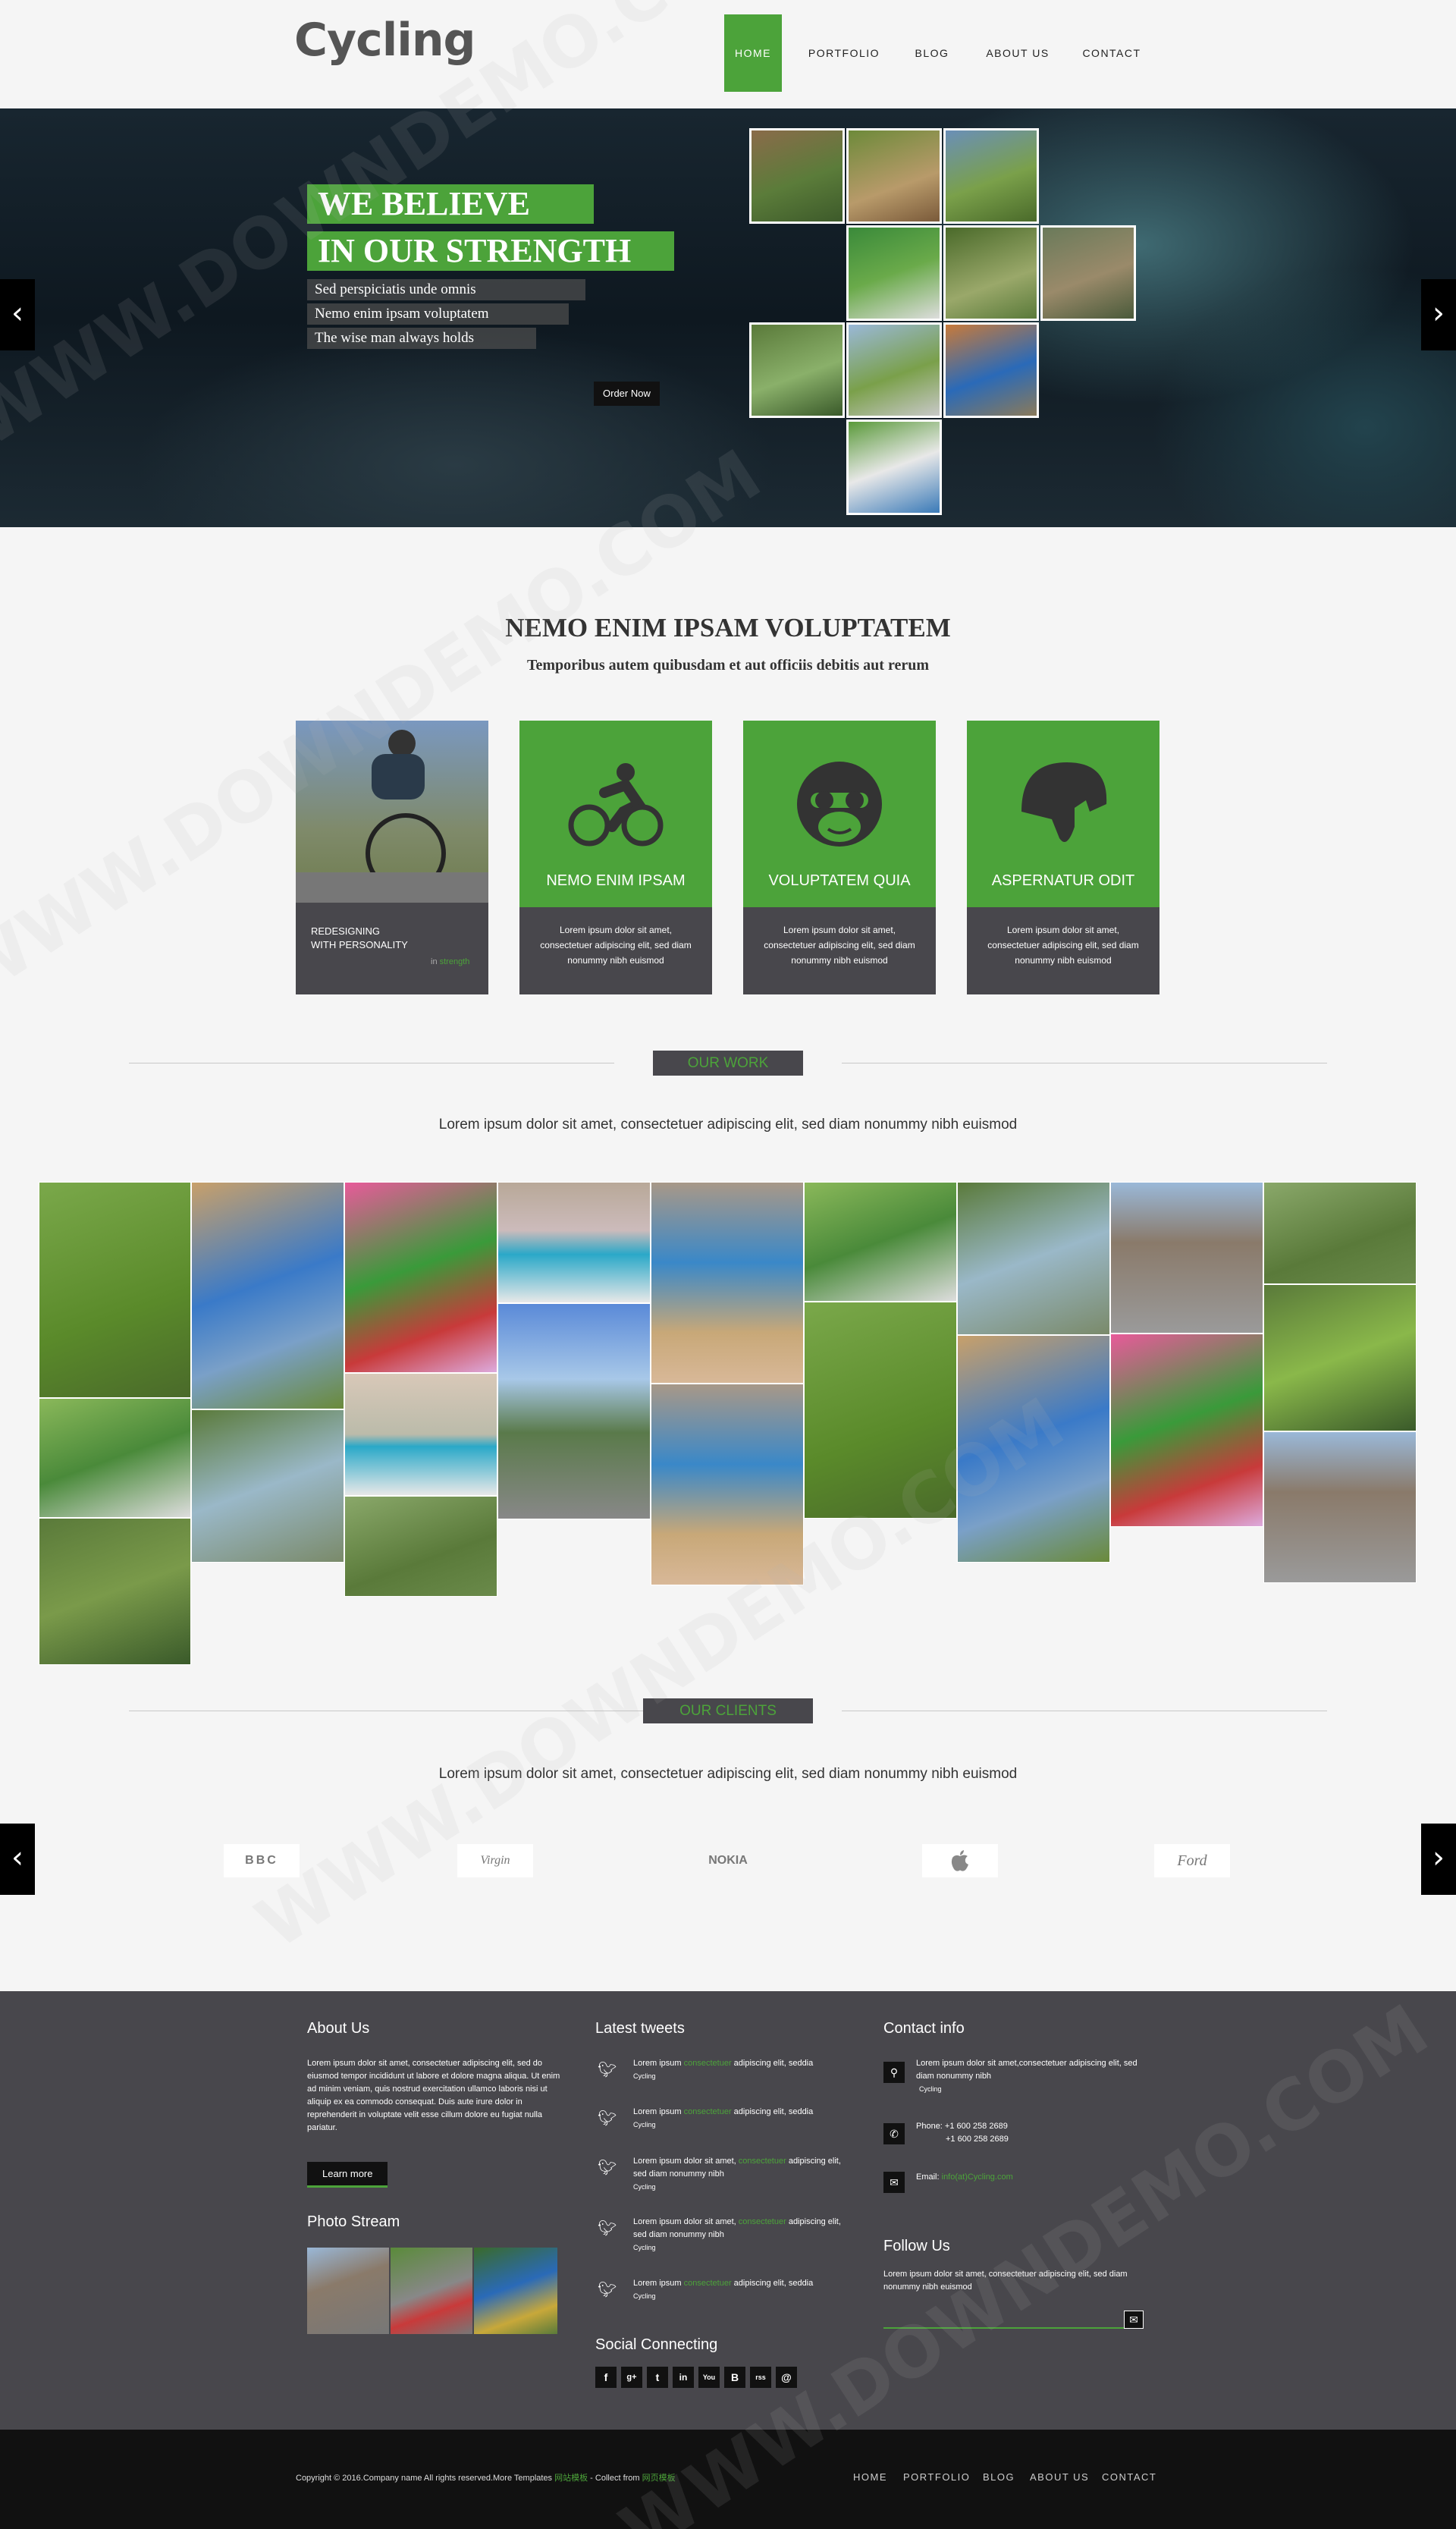 Image resolution: width=1456 pixels, height=2529 pixels. What do you see at coordinates (656, 2344) in the screenshot?
I see `social-title: Social Connecting` at bounding box center [656, 2344].